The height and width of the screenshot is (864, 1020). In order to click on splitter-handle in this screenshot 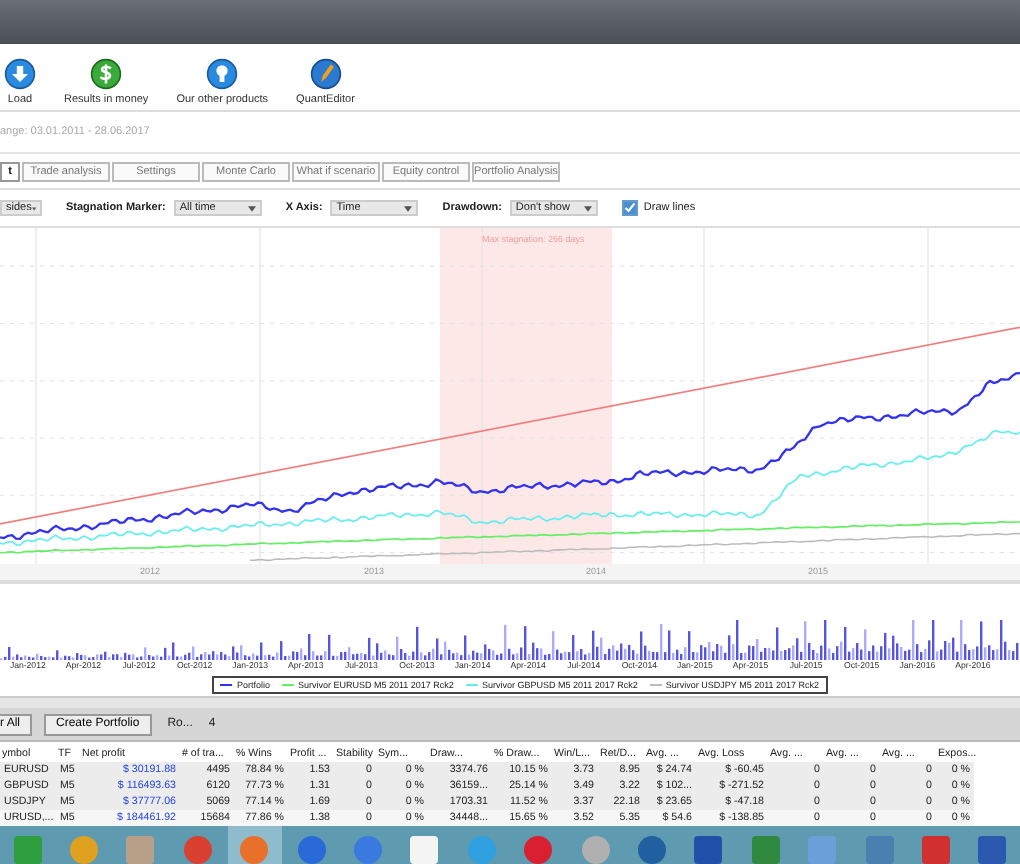, I will do `click(510, 702)`.